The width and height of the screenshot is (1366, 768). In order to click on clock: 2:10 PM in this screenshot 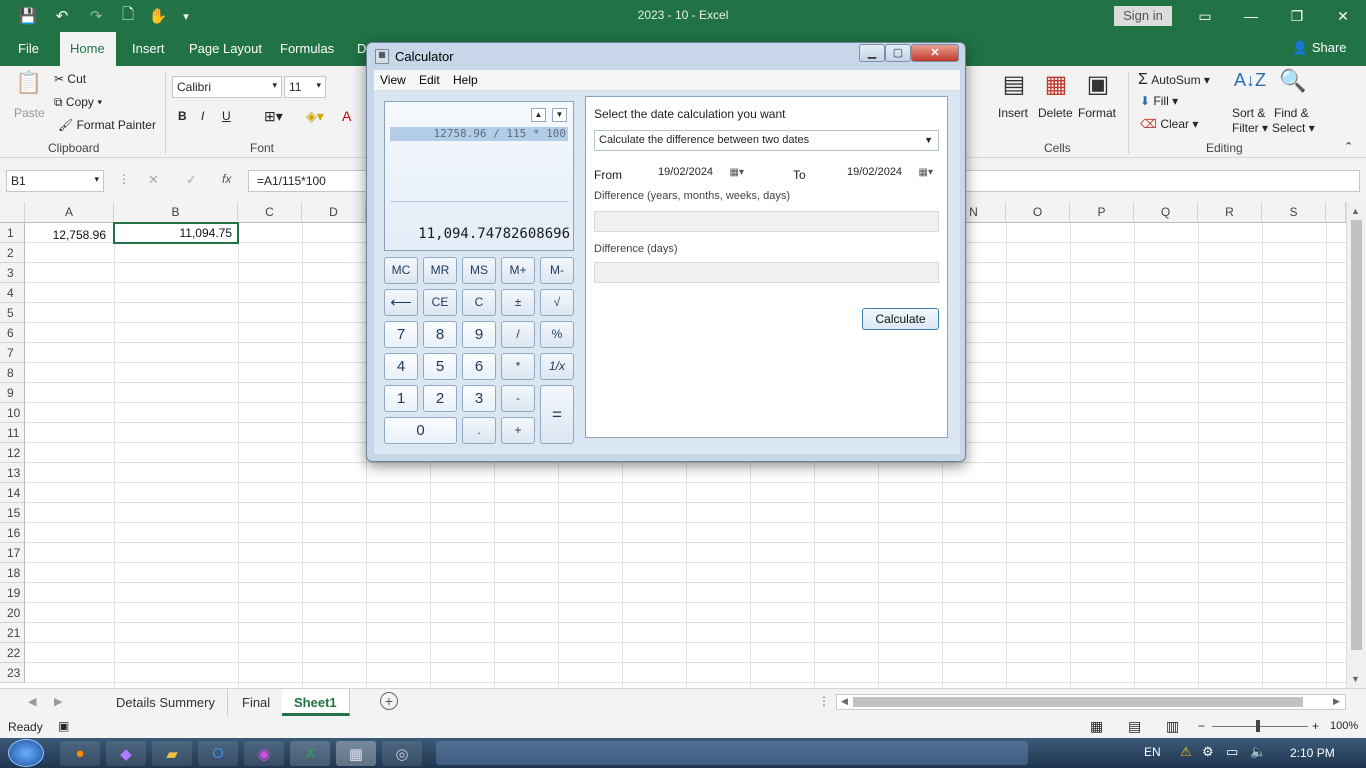, I will do `click(1312, 753)`.